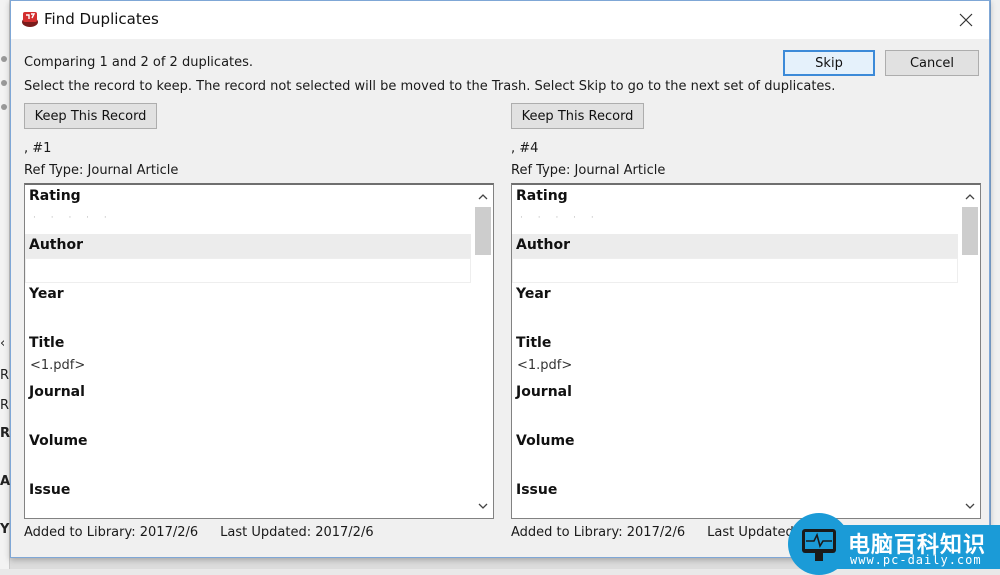 Image resolution: width=1000 pixels, height=575 pixels. Describe the element at coordinates (248, 498) in the screenshot. I see `field-issue: Issue` at that location.